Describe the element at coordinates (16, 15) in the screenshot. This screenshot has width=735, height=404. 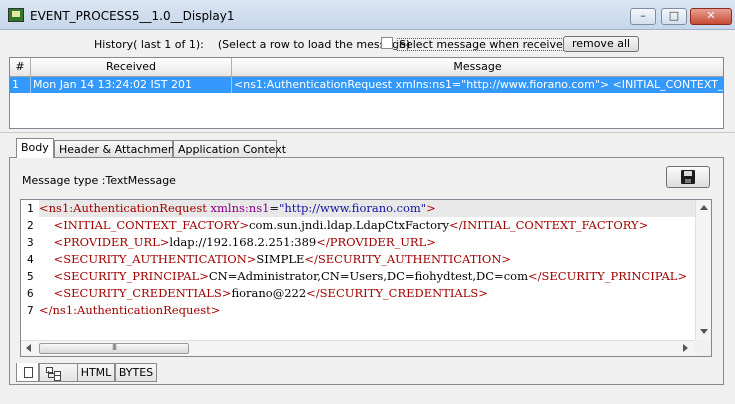
I see `app-icon` at that location.